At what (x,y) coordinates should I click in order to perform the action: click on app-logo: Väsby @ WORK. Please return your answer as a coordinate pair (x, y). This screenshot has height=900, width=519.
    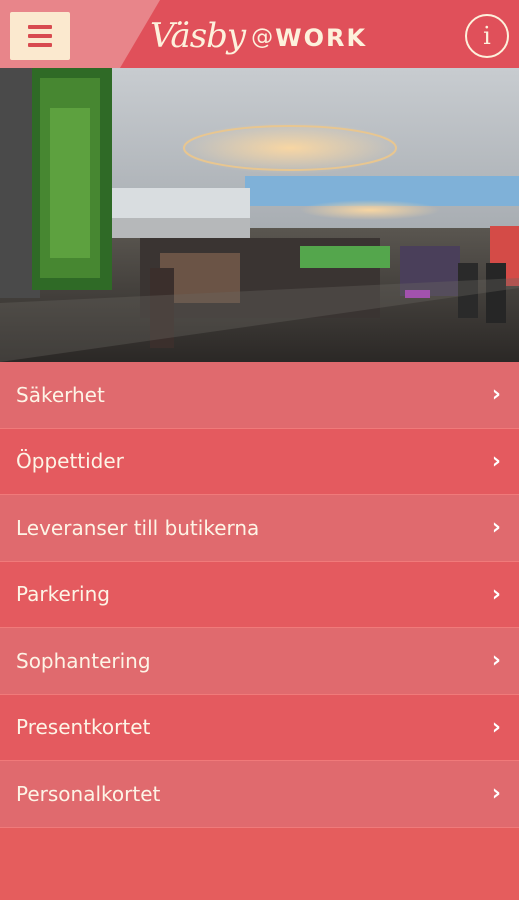
    Looking at the image, I should click on (258, 34).